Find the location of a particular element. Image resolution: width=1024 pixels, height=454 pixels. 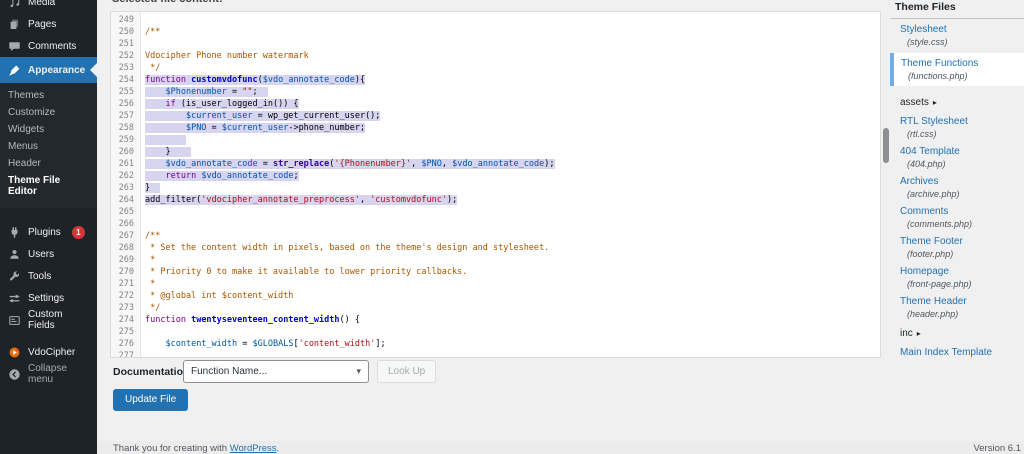

sidebar-top-items: Media Pages Comments Appearance is located at coordinates (48, 41).